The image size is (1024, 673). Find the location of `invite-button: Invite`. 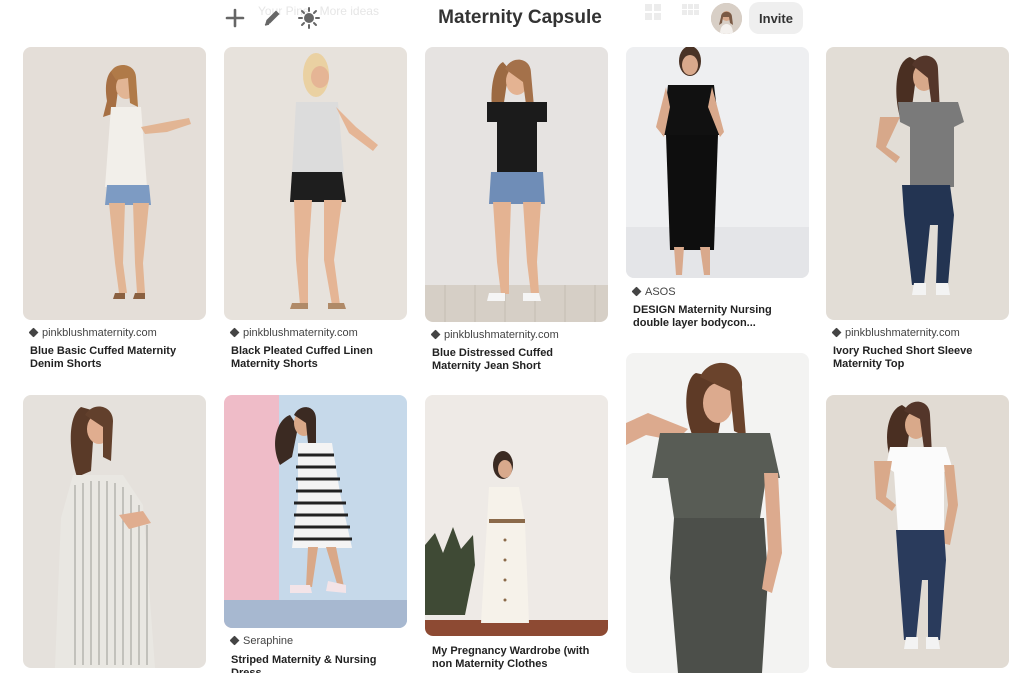

invite-button: Invite is located at coordinates (776, 18).